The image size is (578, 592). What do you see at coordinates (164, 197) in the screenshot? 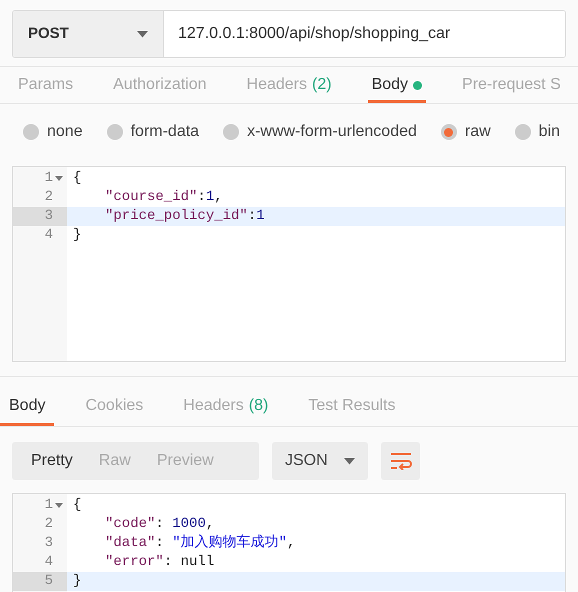
I see `code-line: "course_id":1,` at bounding box center [164, 197].